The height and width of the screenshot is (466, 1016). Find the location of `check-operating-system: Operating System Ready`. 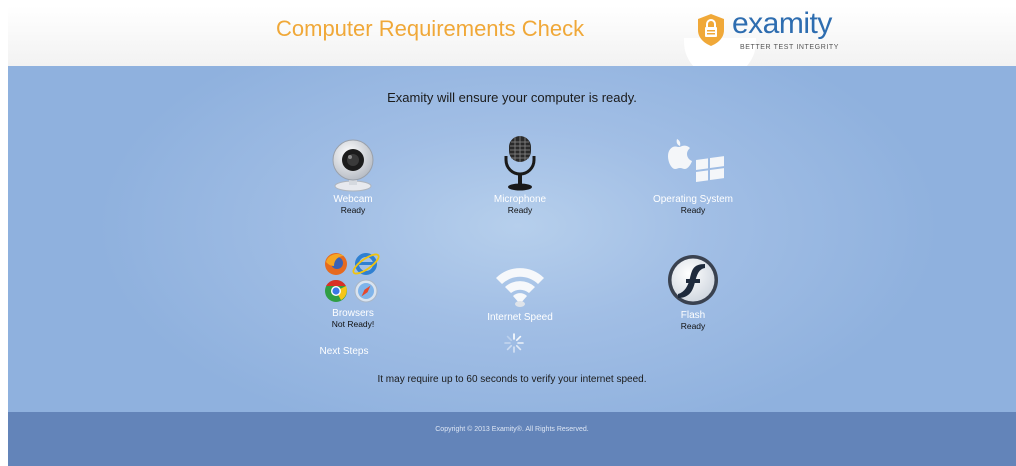

check-operating-system: Operating System Ready is located at coordinates (693, 175).